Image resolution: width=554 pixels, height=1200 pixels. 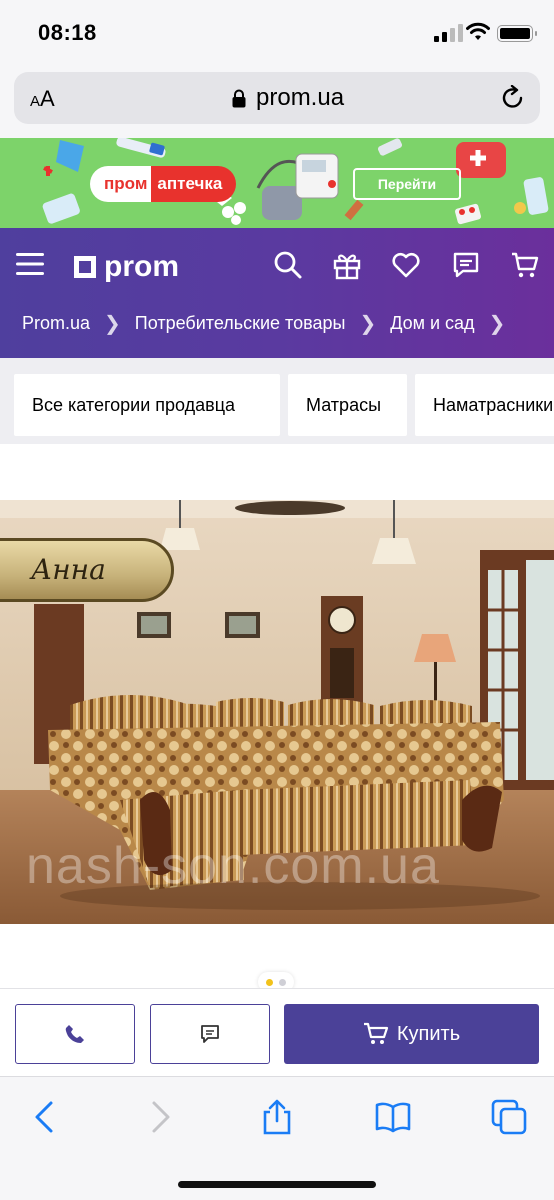 I want to click on home-indicator, so click(x=277, y=1184).